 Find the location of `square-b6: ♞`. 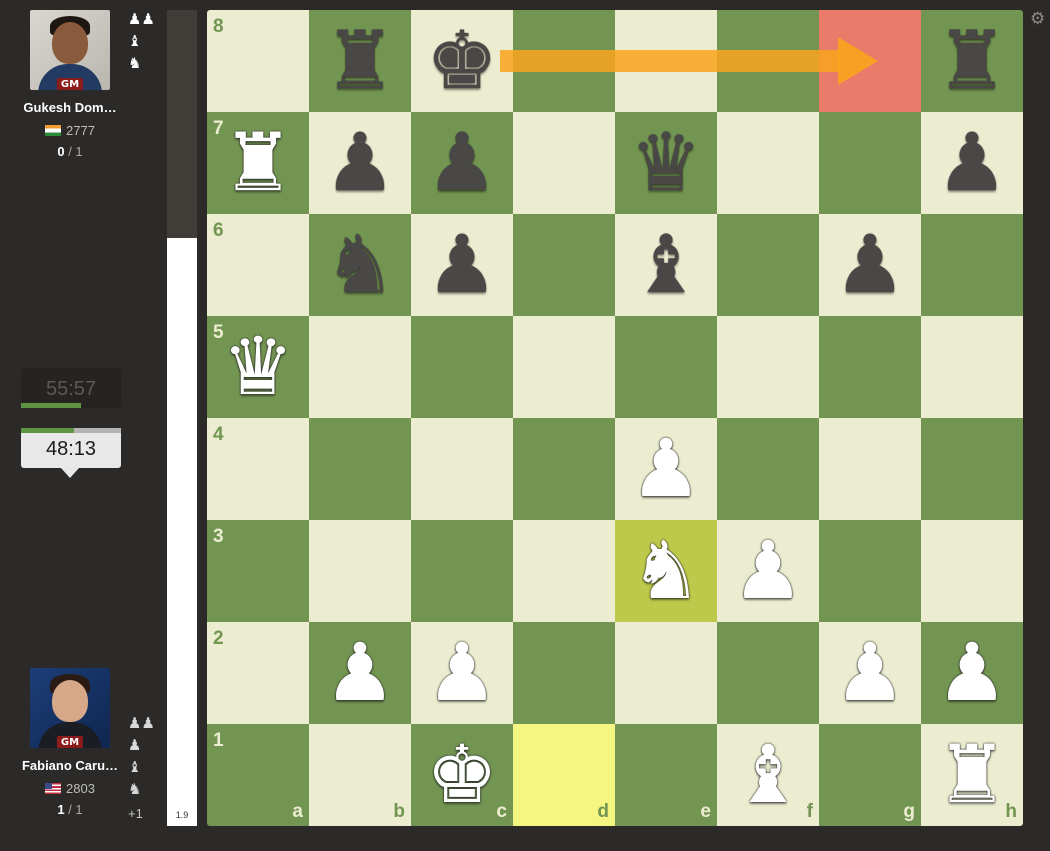

square-b6: ♞ is located at coordinates (360, 265).